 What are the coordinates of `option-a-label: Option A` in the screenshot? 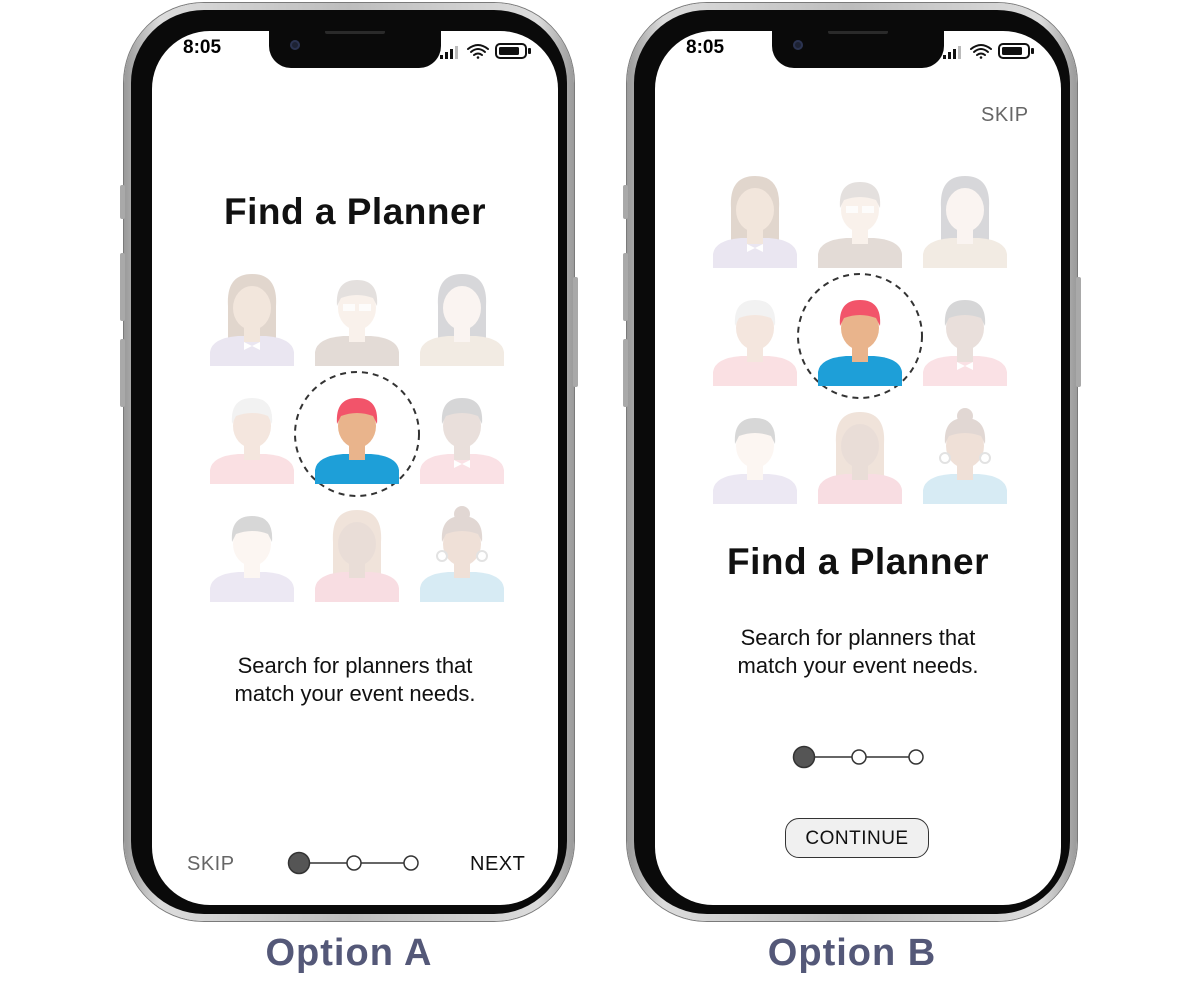 It's located at (349, 953).